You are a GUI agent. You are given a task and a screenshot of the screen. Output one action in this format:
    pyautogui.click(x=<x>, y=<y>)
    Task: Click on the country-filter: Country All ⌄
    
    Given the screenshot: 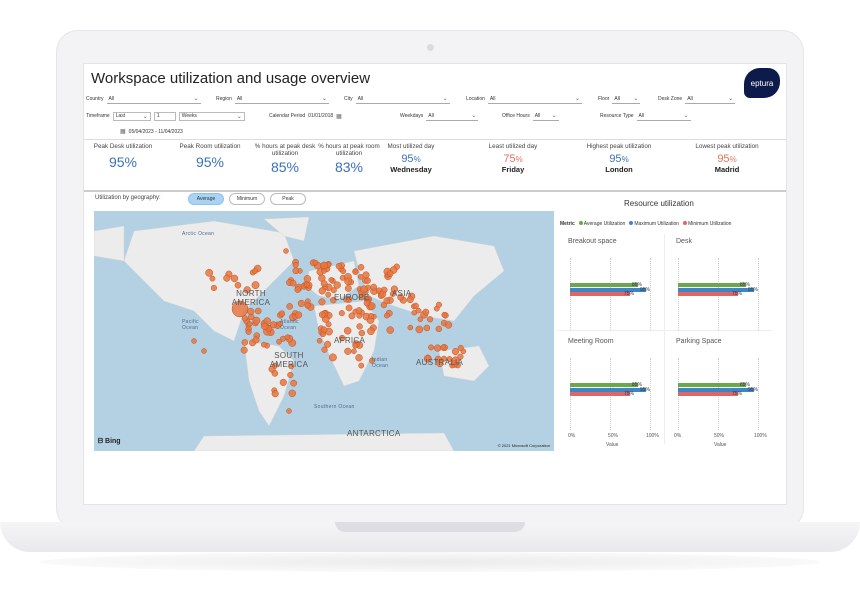 What is the action you would take?
    pyautogui.click(x=143, y=99)
    